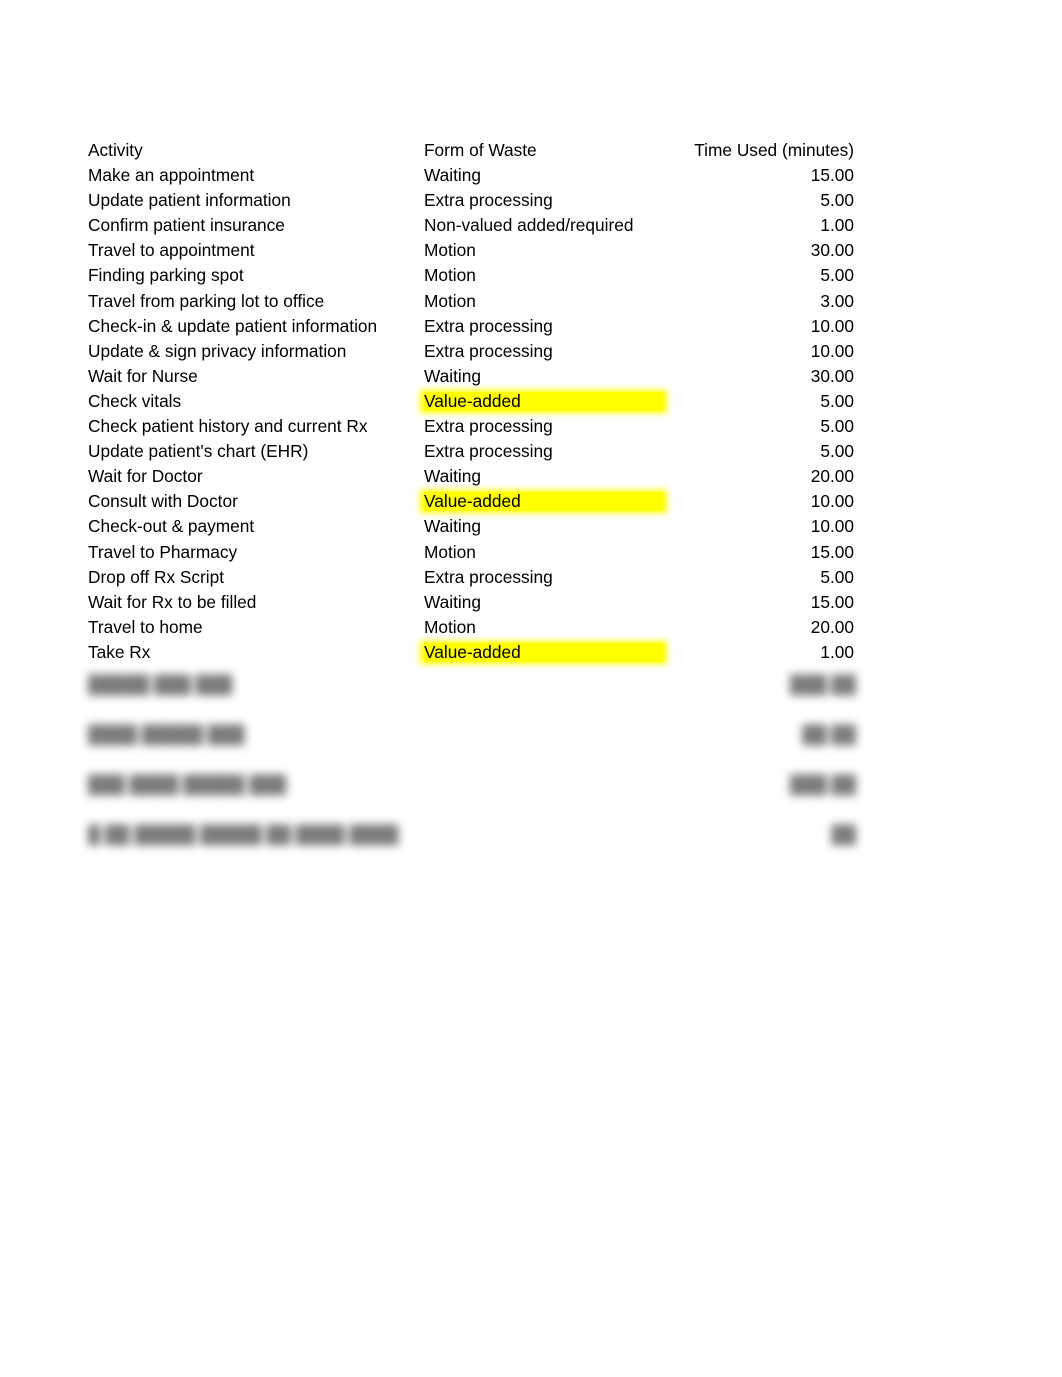  I want to click on table-row: Check-out & payment Waiting 10.00, so click(471, 526).